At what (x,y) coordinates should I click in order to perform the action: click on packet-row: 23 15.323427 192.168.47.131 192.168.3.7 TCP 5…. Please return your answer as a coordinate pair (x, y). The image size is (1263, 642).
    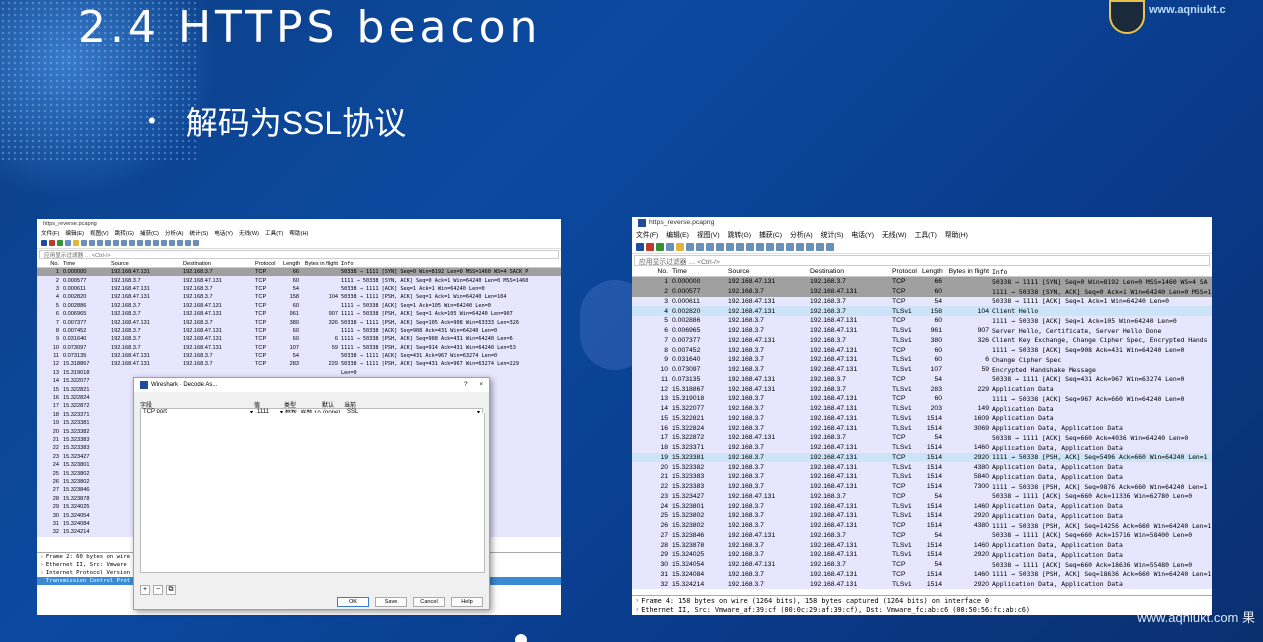
    Looking at the image, I should click on (922, 496).